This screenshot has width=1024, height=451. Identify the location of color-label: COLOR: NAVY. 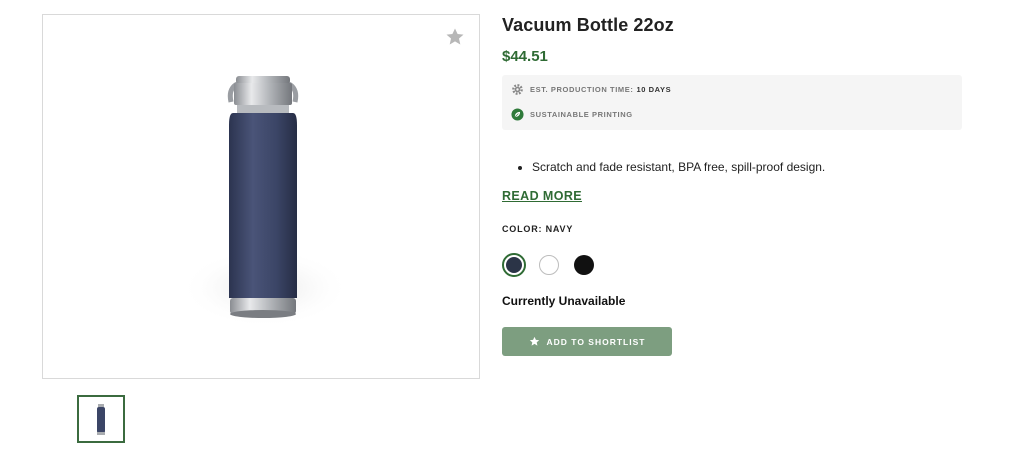
(538, 229).